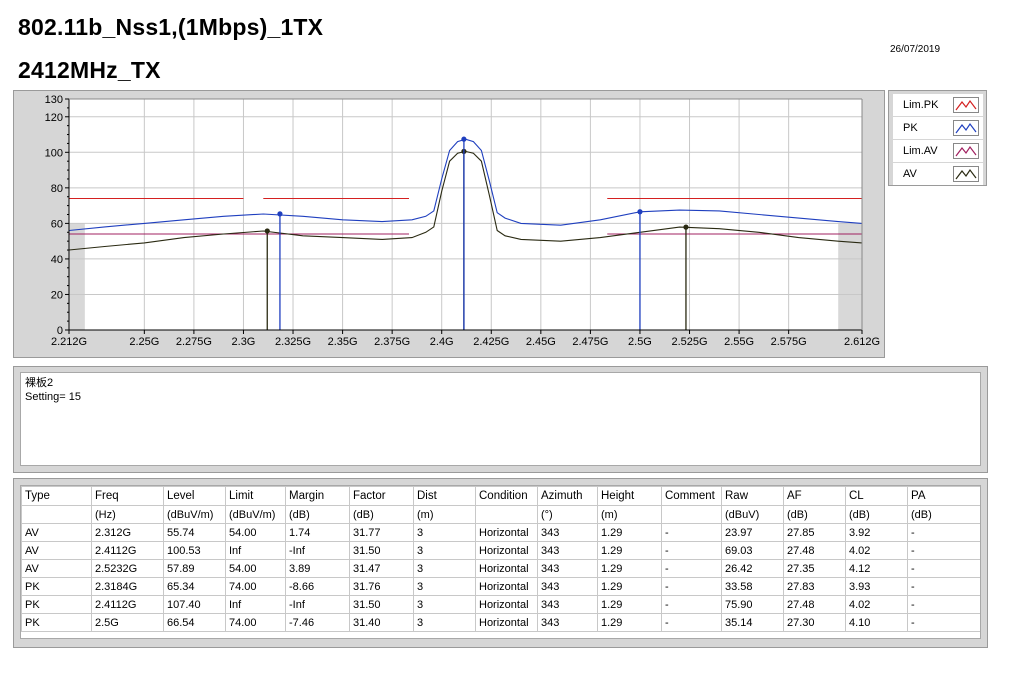 The height and width of the screenshot is (676, 1009). What do you see at coordinates (381, 604) in the screenshot?
I see `table-cell: 31.50` at bounding box center [381, 604].